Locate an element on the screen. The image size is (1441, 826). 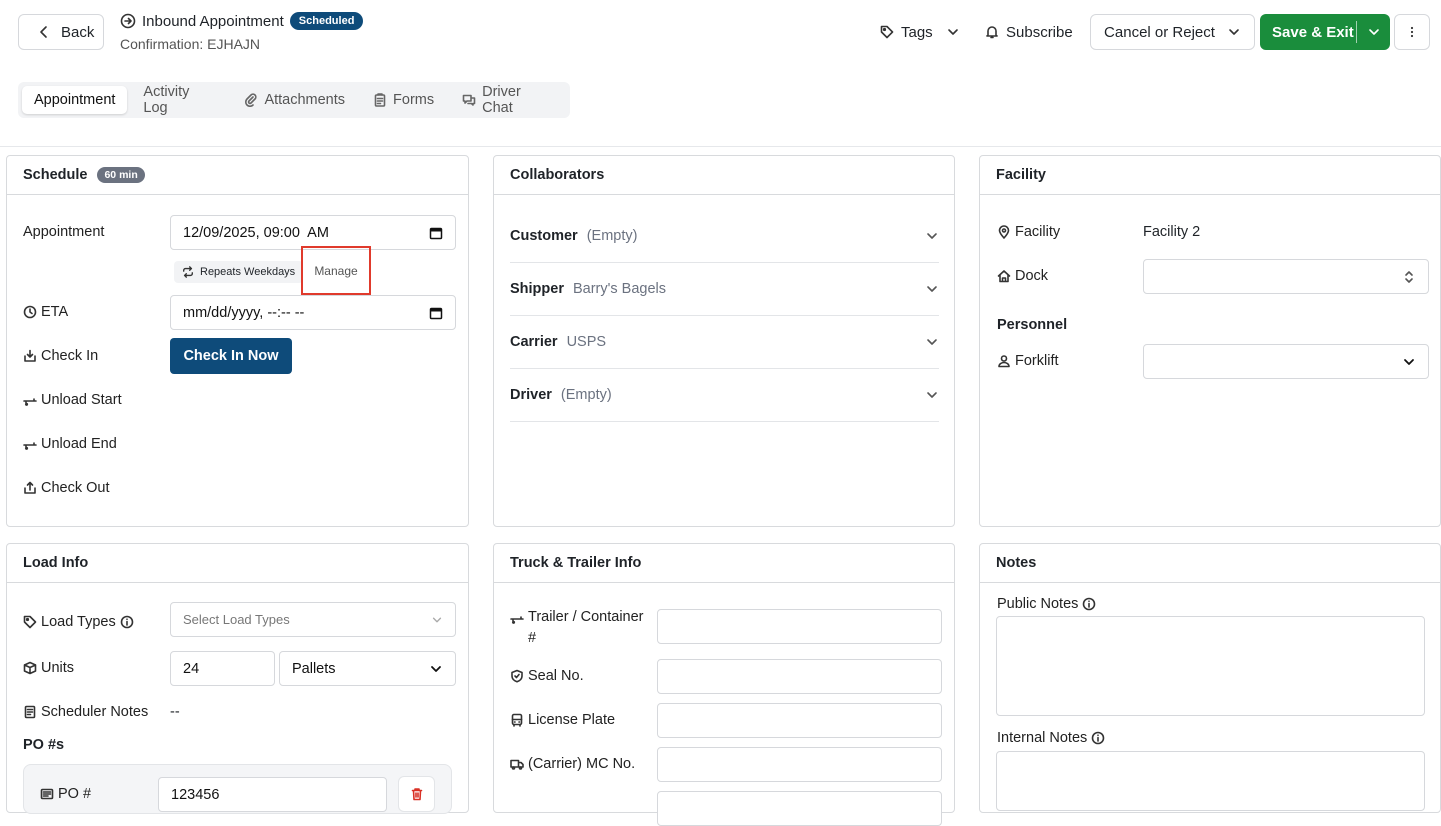
trash-icon is located at coordinates (417, 794).